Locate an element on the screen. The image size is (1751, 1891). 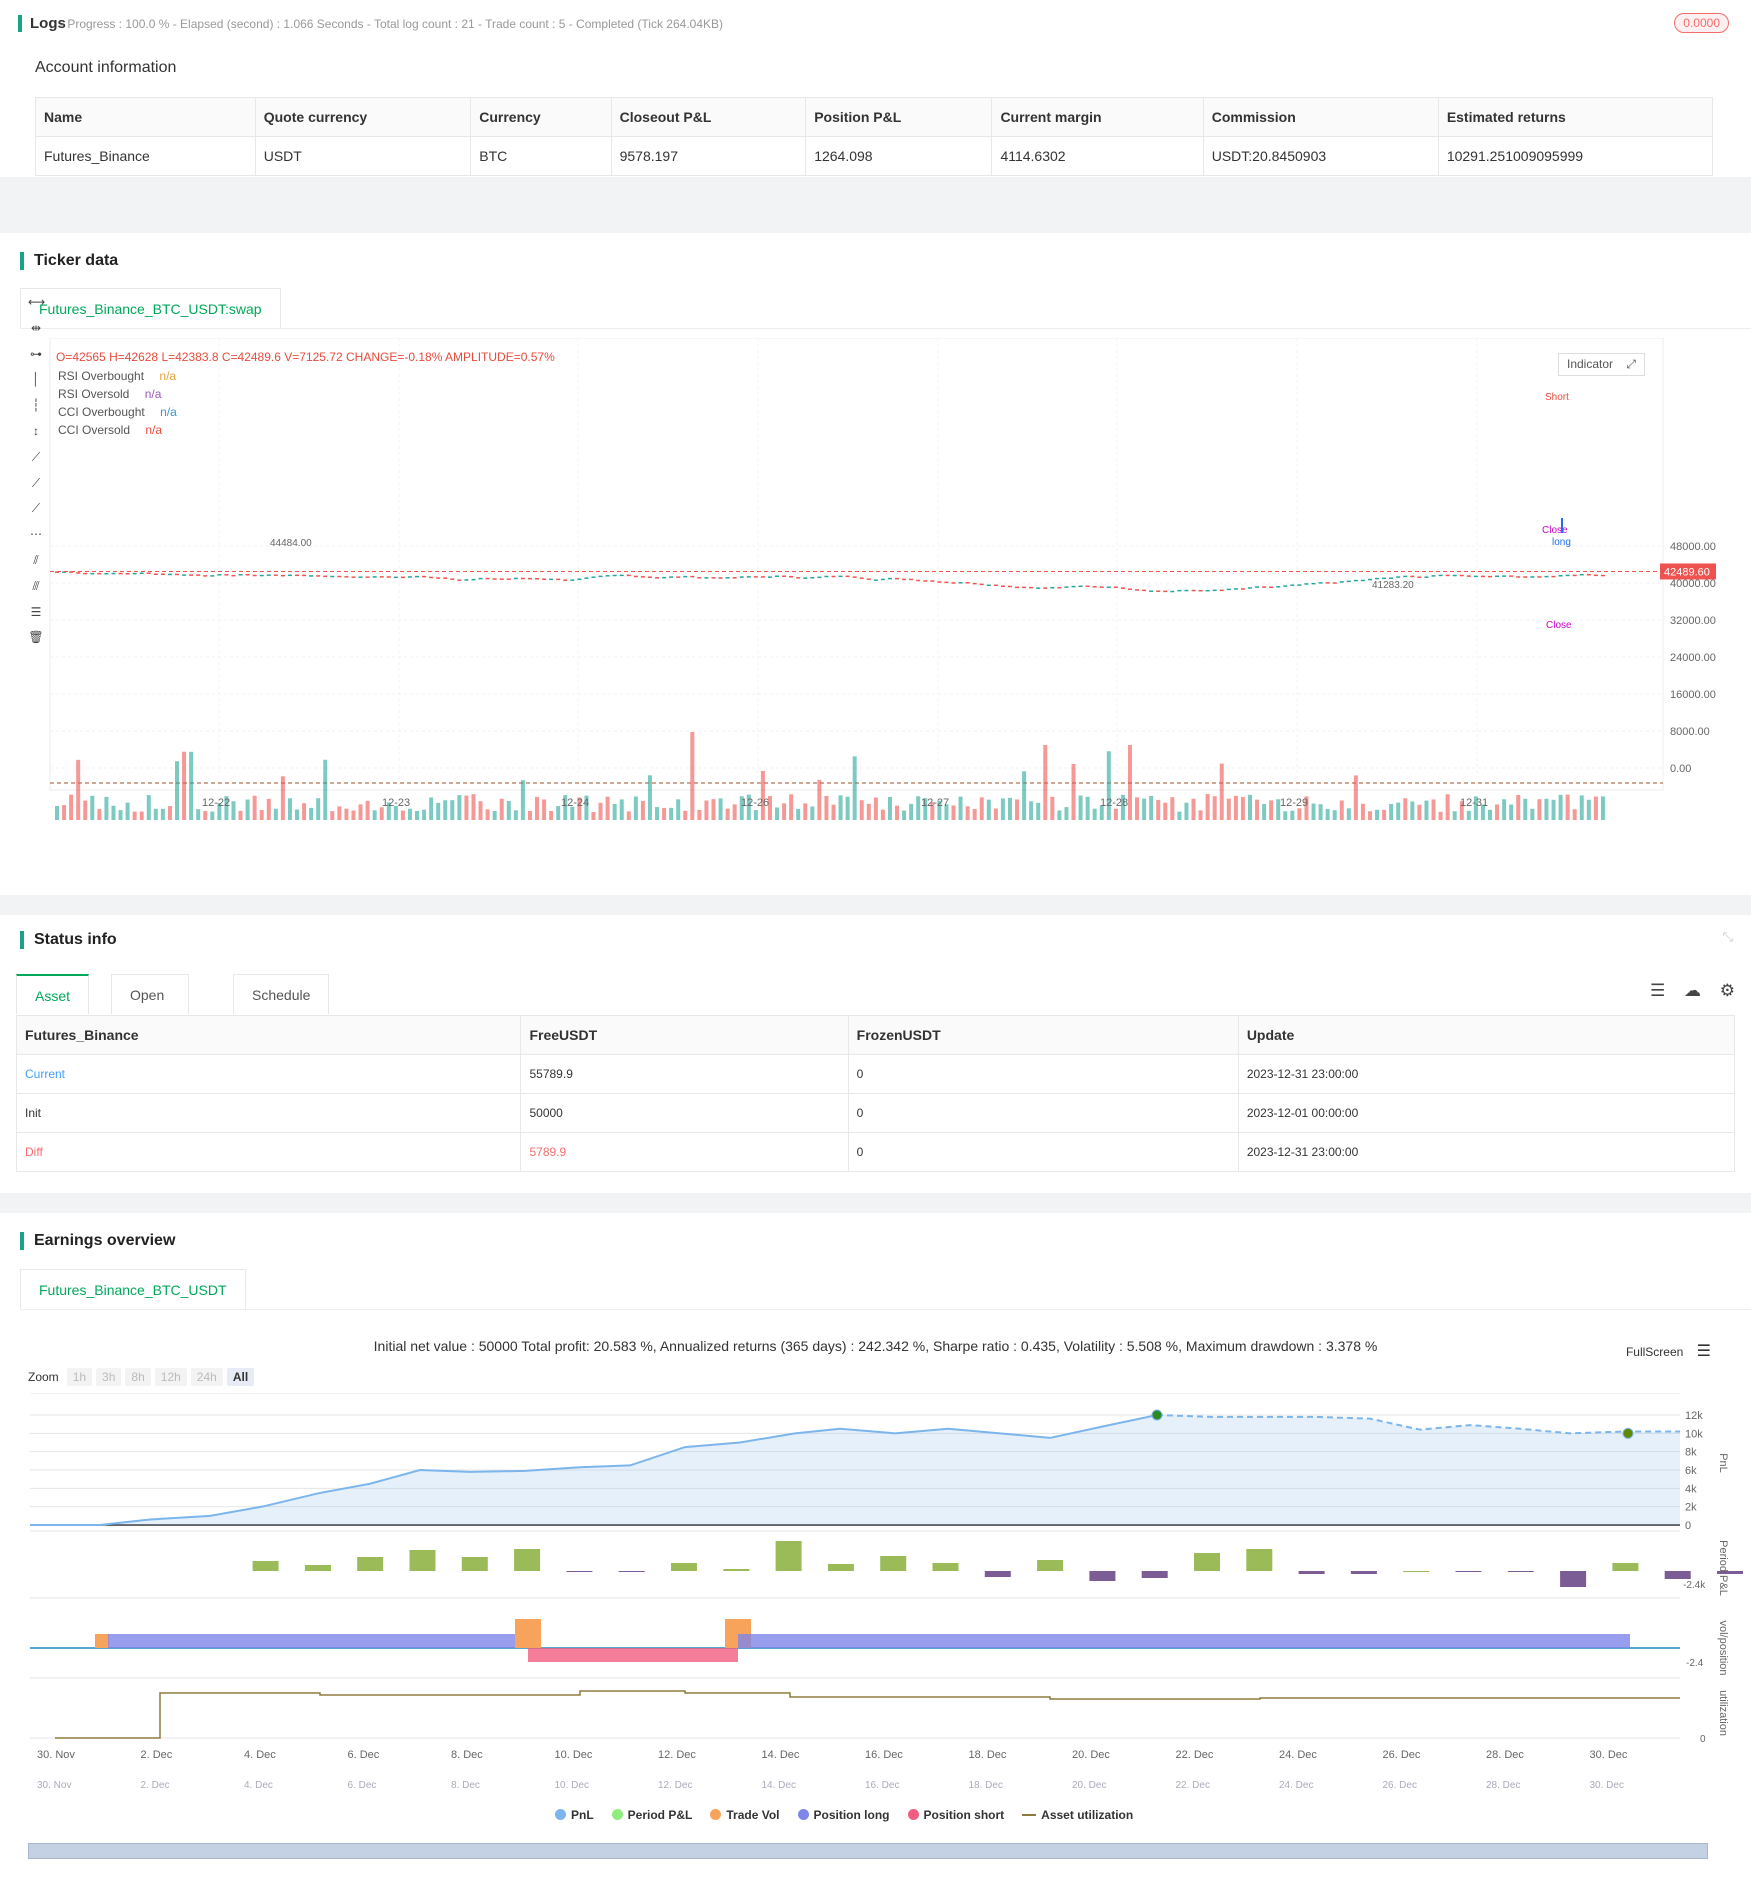
ray-line-icon: ⟋ is located at coordinates (36, 483).